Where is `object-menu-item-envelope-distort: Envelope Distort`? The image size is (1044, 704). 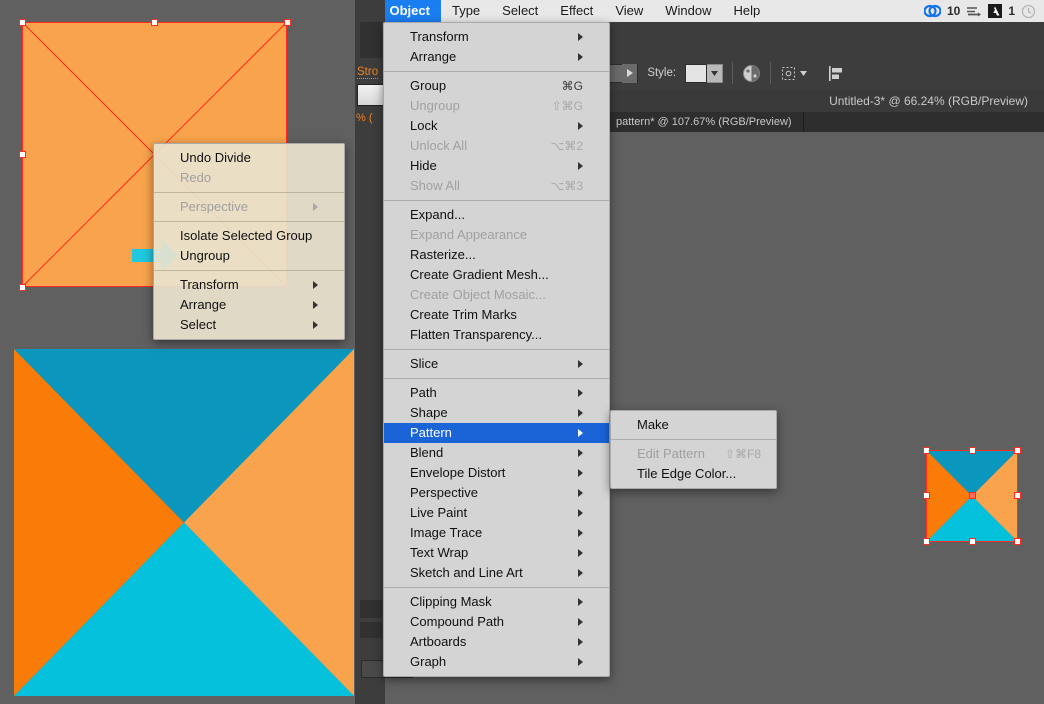 object-menu-item-envelope-distort: Envelope Distort is located at coordinates (496, 473).